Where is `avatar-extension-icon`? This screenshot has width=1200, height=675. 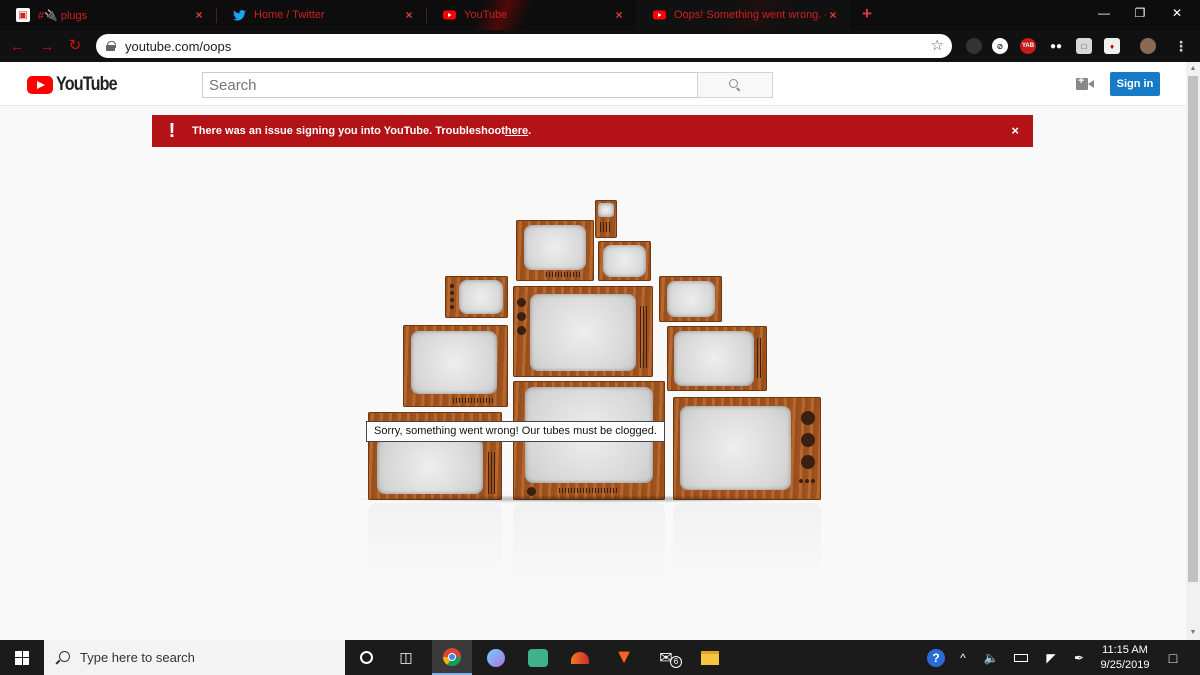 avatar-extension-icon is located at coordinates (974, 46).